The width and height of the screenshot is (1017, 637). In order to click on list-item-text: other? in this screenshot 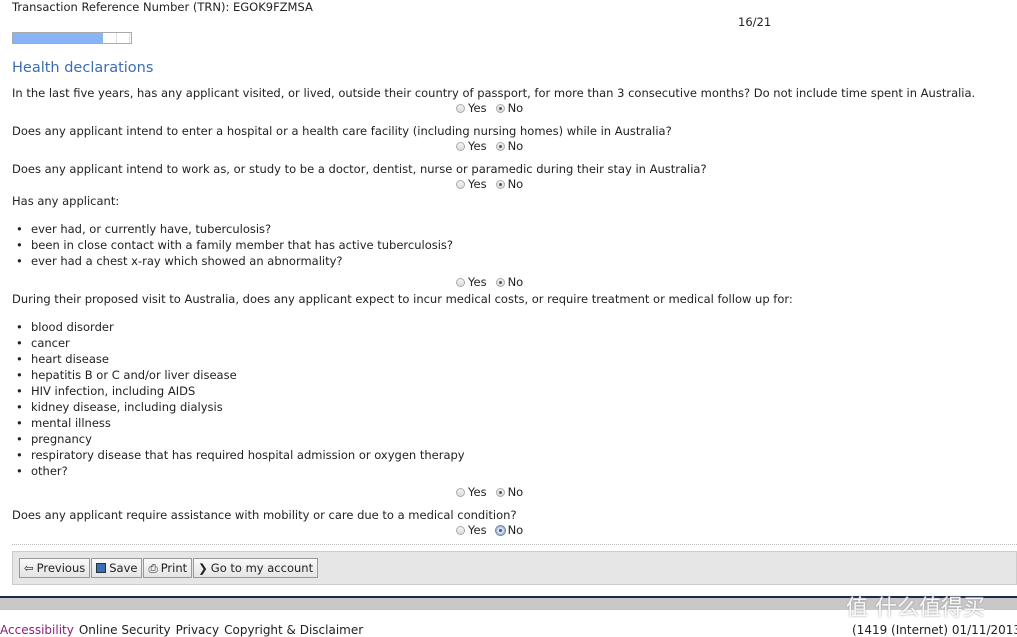, I will do `click(49, 471)`.